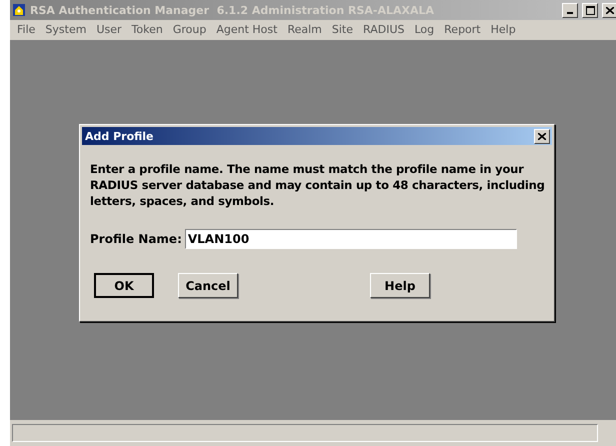 This screenshot has width=616, height=446. What do you see at coordinates (246, 29) in the screenshot?
I see `menu-item: Agent Host` at bounding box center [246, 29].